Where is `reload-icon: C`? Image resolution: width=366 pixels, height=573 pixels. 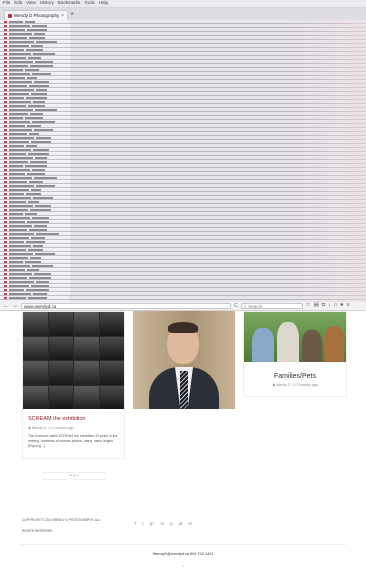
reload-icon: C is located at coordinates (236, 306).